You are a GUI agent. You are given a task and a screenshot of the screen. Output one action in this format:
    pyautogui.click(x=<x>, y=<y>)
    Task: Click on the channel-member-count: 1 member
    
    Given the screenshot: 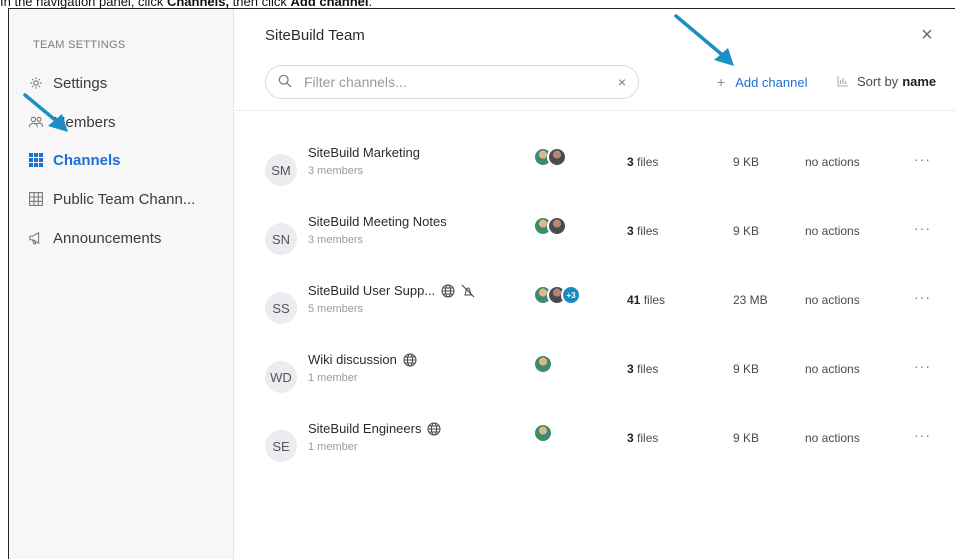 What is the action you would take?
    pyautogui.click(x=333, y=447)
    